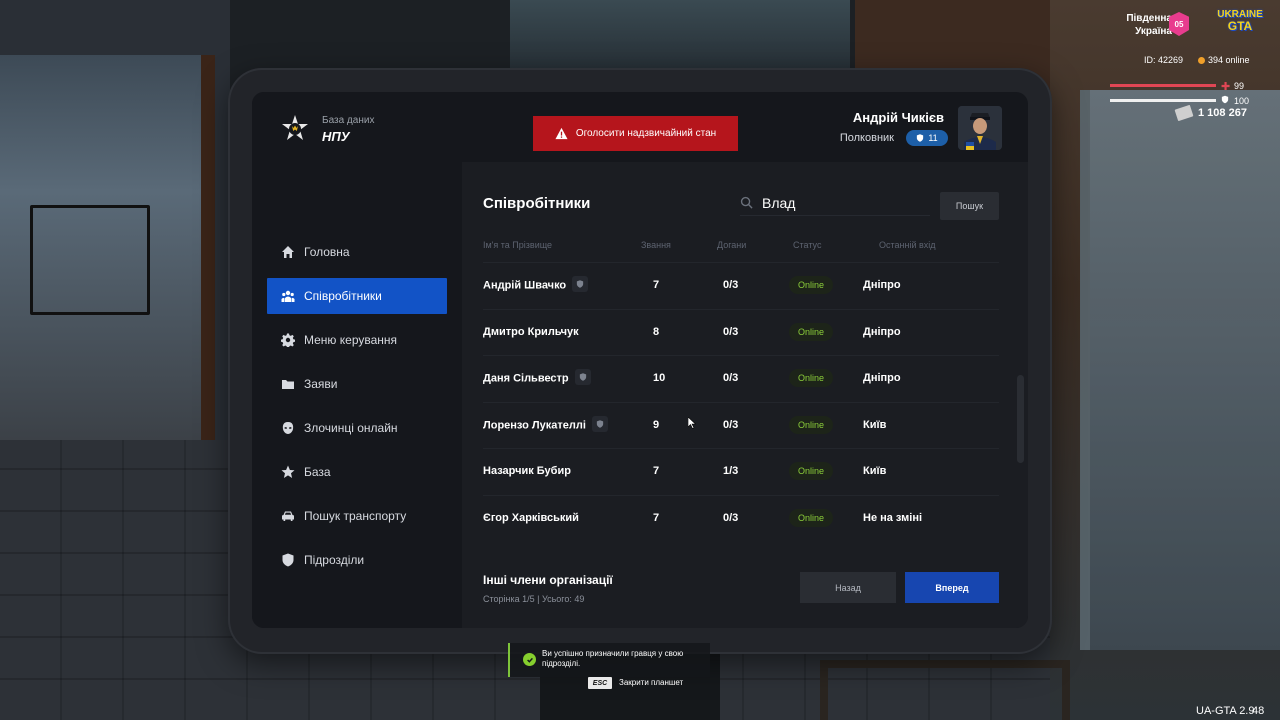  What do you see at coordinates (741, 471) in the screenshot?
I see `table-row: Назарчик Бубир 7 1/3 Online Київ` at bounding box center [741, 471].